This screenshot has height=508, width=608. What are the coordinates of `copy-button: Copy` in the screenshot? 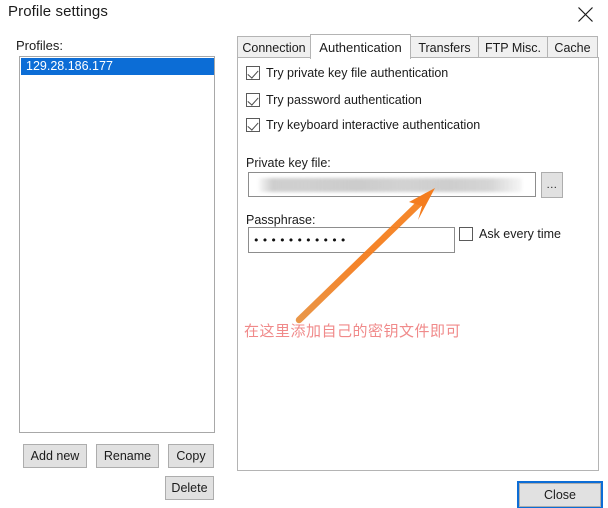 It's located at (191, 456).